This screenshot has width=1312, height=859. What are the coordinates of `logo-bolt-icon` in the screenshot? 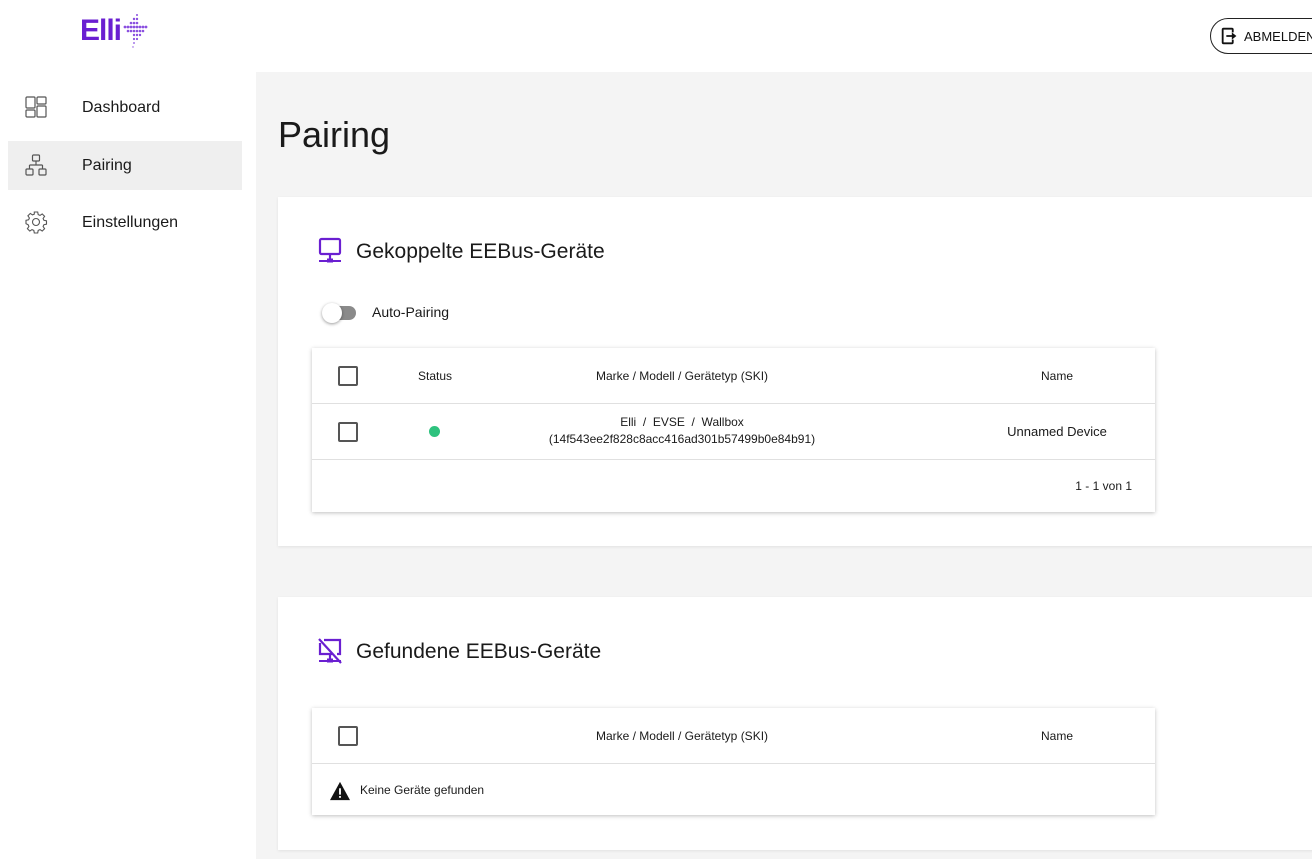 It's located at (135, 31).